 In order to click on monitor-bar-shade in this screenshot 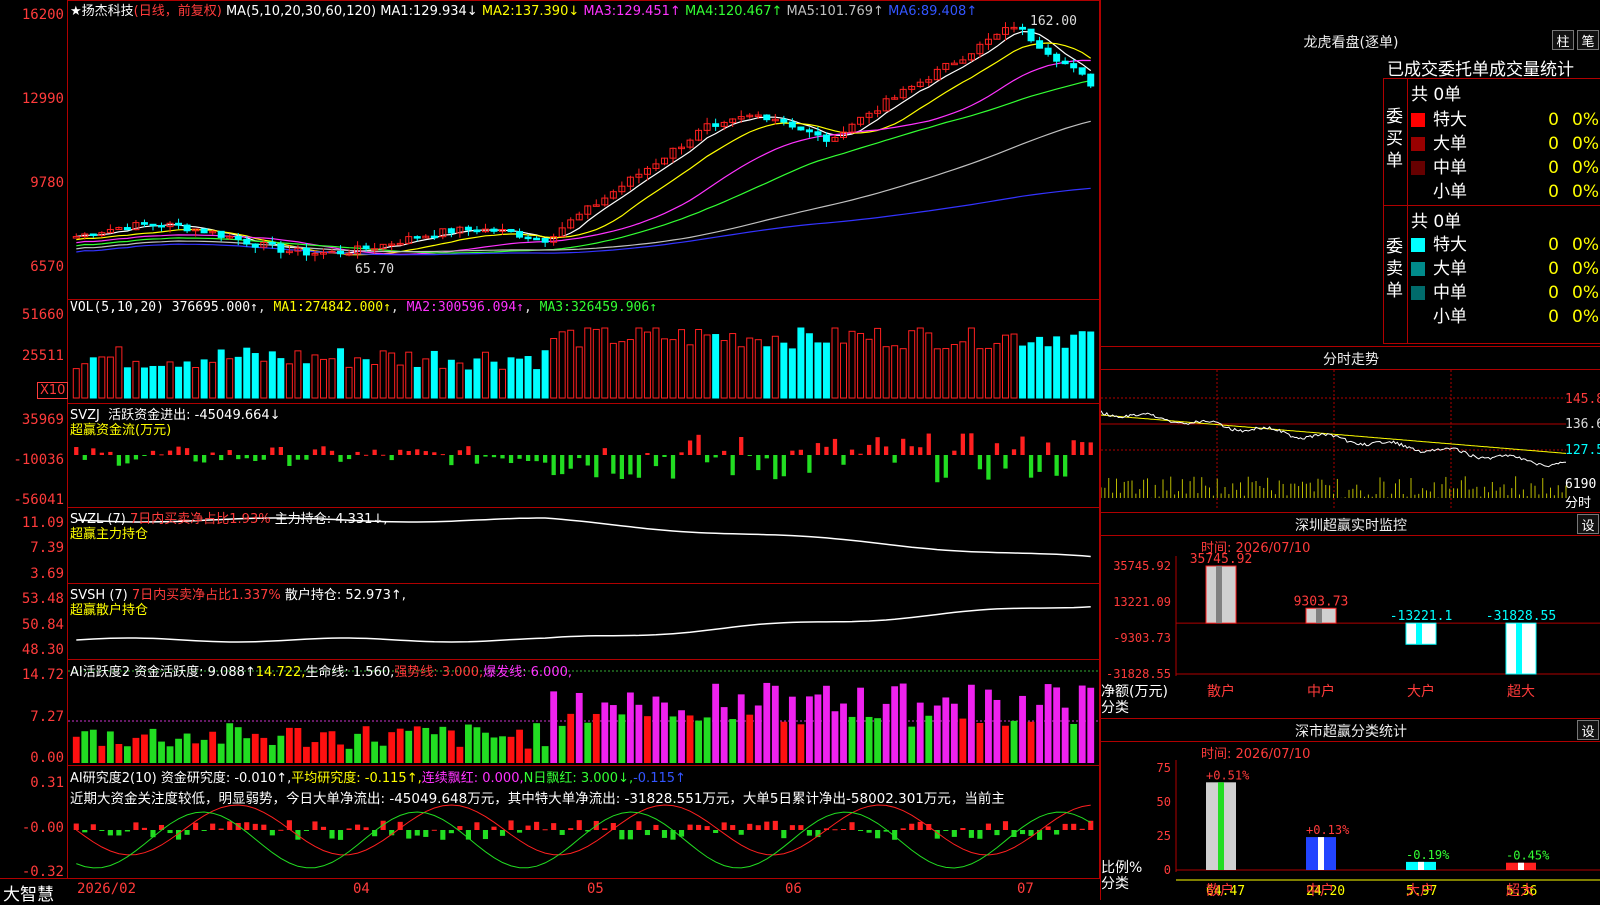, I will do `click(1219, 595)`.